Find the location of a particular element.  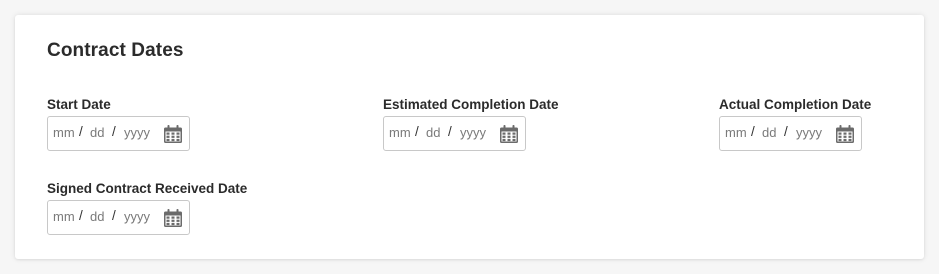

actual-completion-date-input: mm / dd / yyyy is located at coordinates (790, 133).